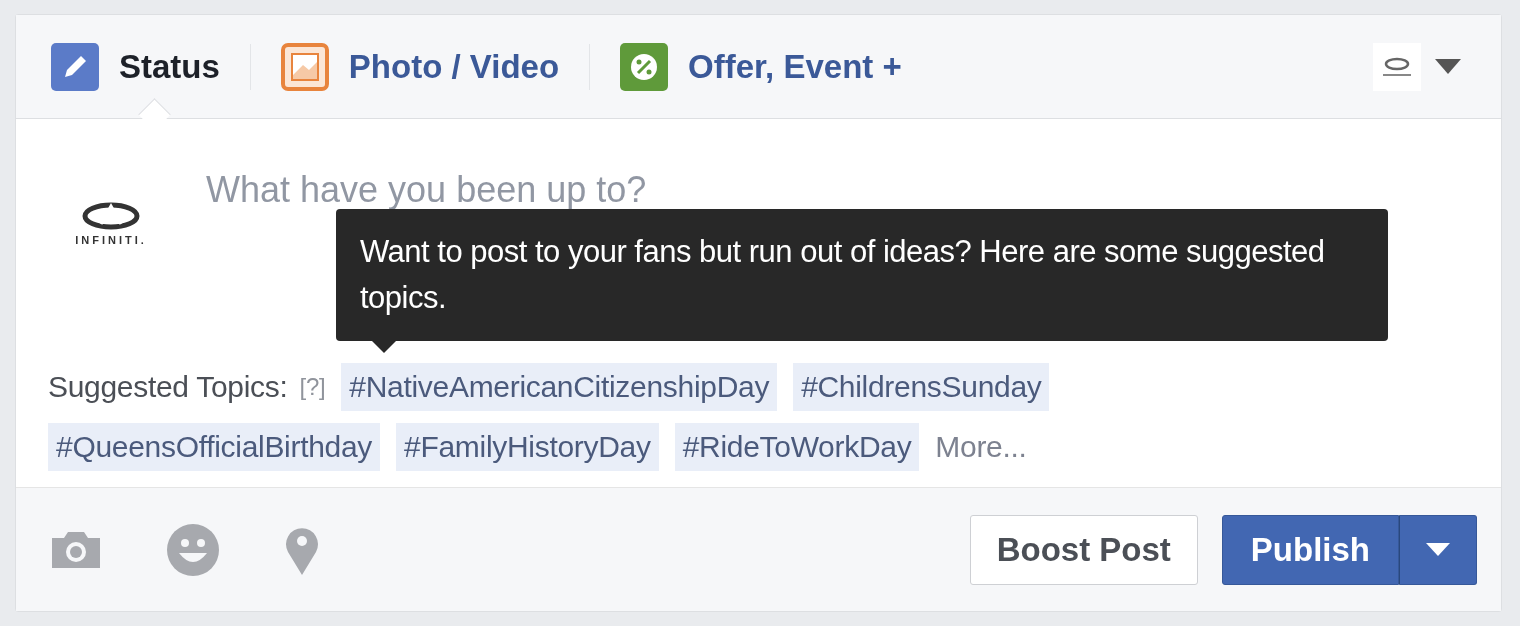 The height and width of the screenshot is (626, 1520). Describe the element at coordinates (135, 66) in the screenshot. I see `composer-tab: Status` at that location.